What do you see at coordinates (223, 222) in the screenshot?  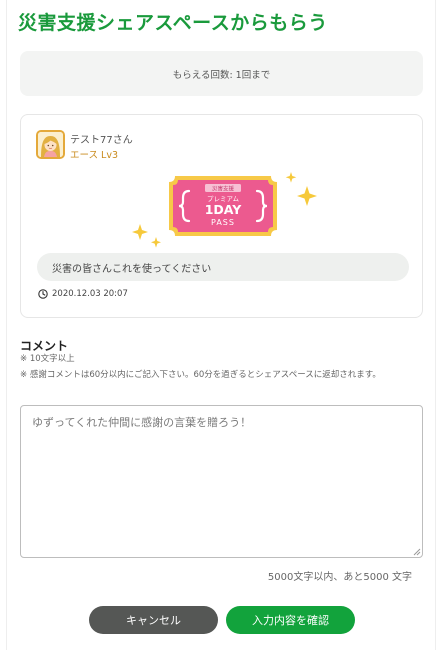 I see `ticket-line3-text: PASS` at bounding box center [223, 222].